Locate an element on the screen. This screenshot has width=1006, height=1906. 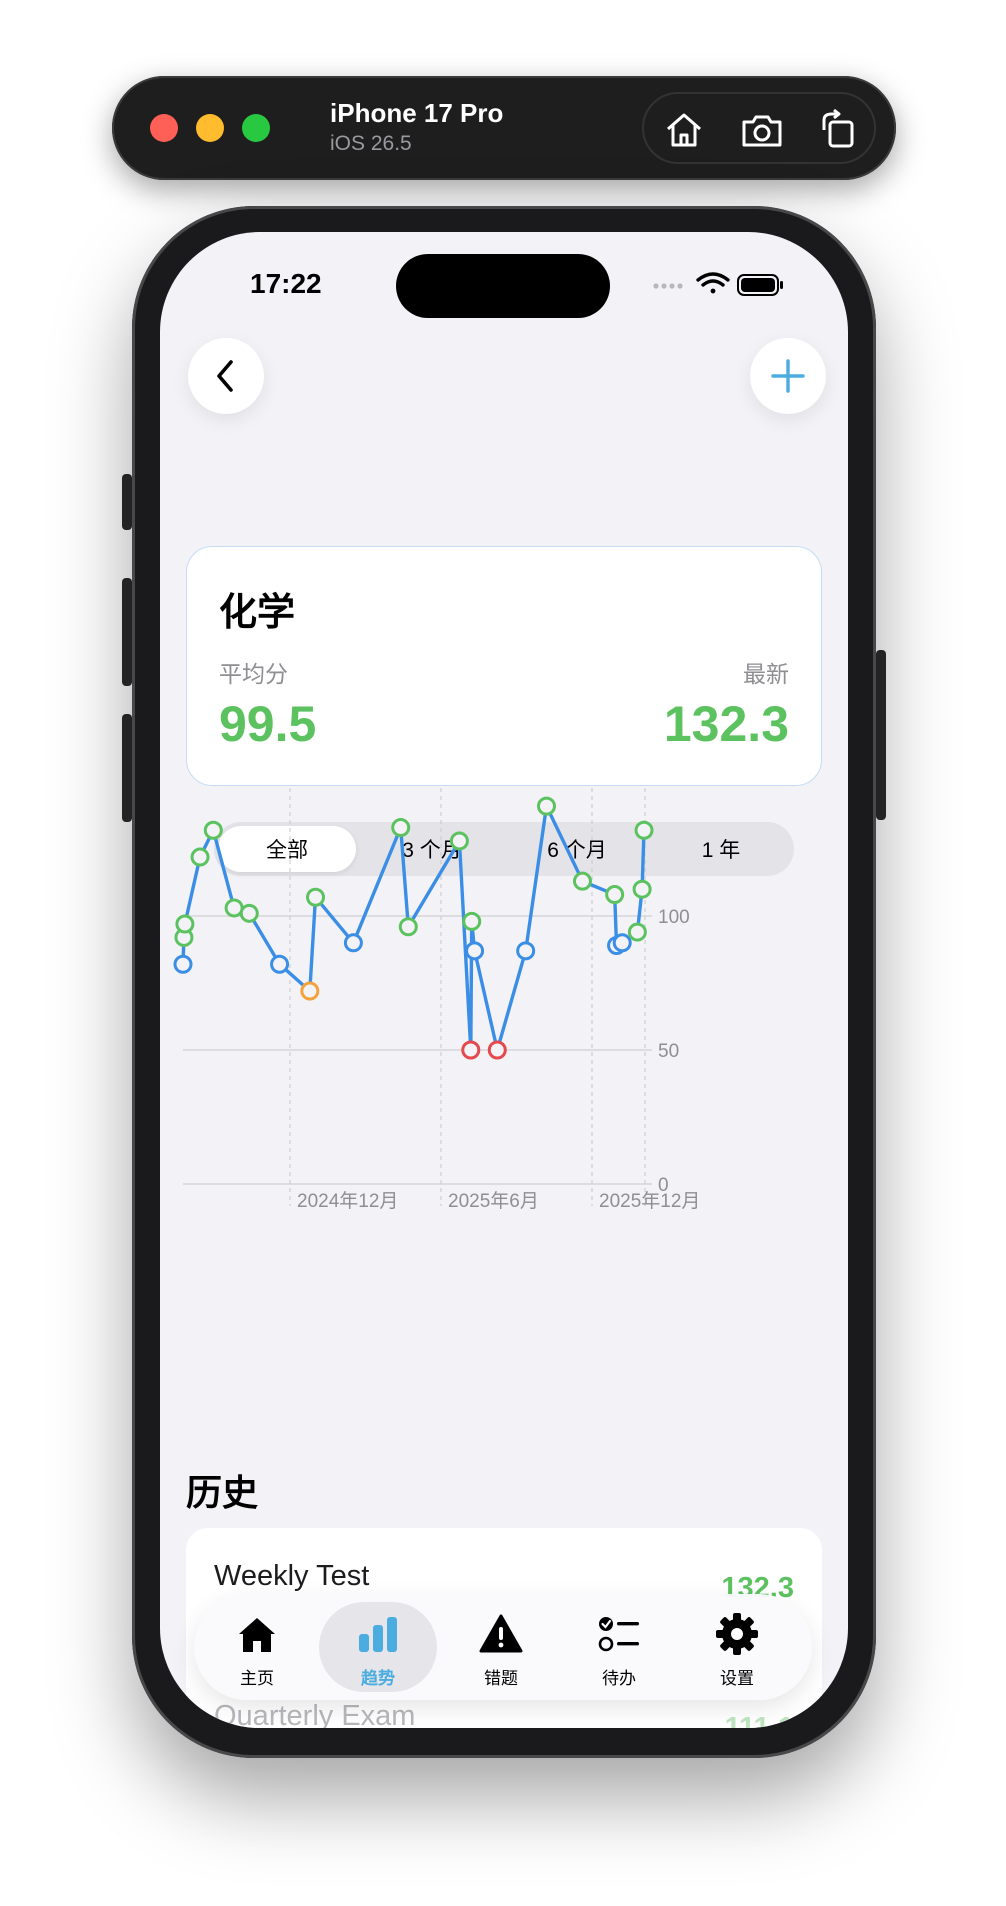
tab-bar: 主页 趋势 错题 待办 设置 is located at coordinates (503, 1647).